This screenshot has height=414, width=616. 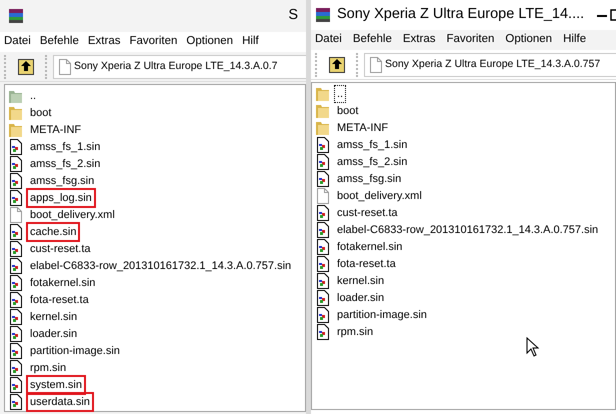 I want to click on file-name: system.sin, so click(x=56, y=384).